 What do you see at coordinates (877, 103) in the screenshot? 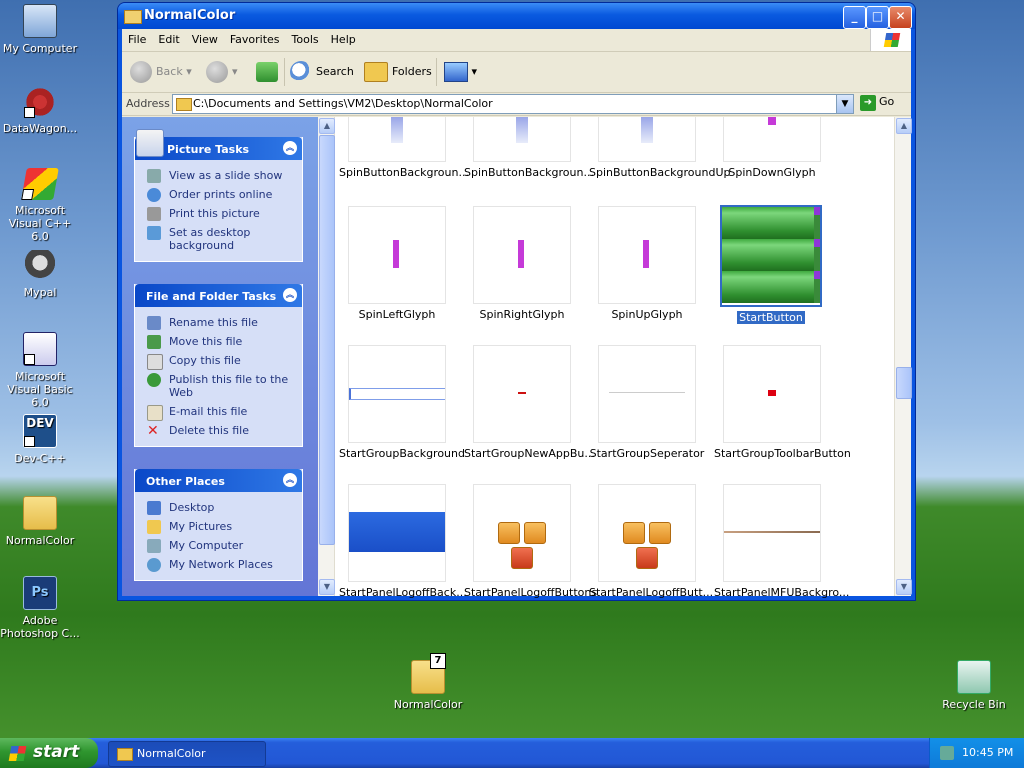
I see `go-button: ➜ Go` at bounding box center [877, 103].